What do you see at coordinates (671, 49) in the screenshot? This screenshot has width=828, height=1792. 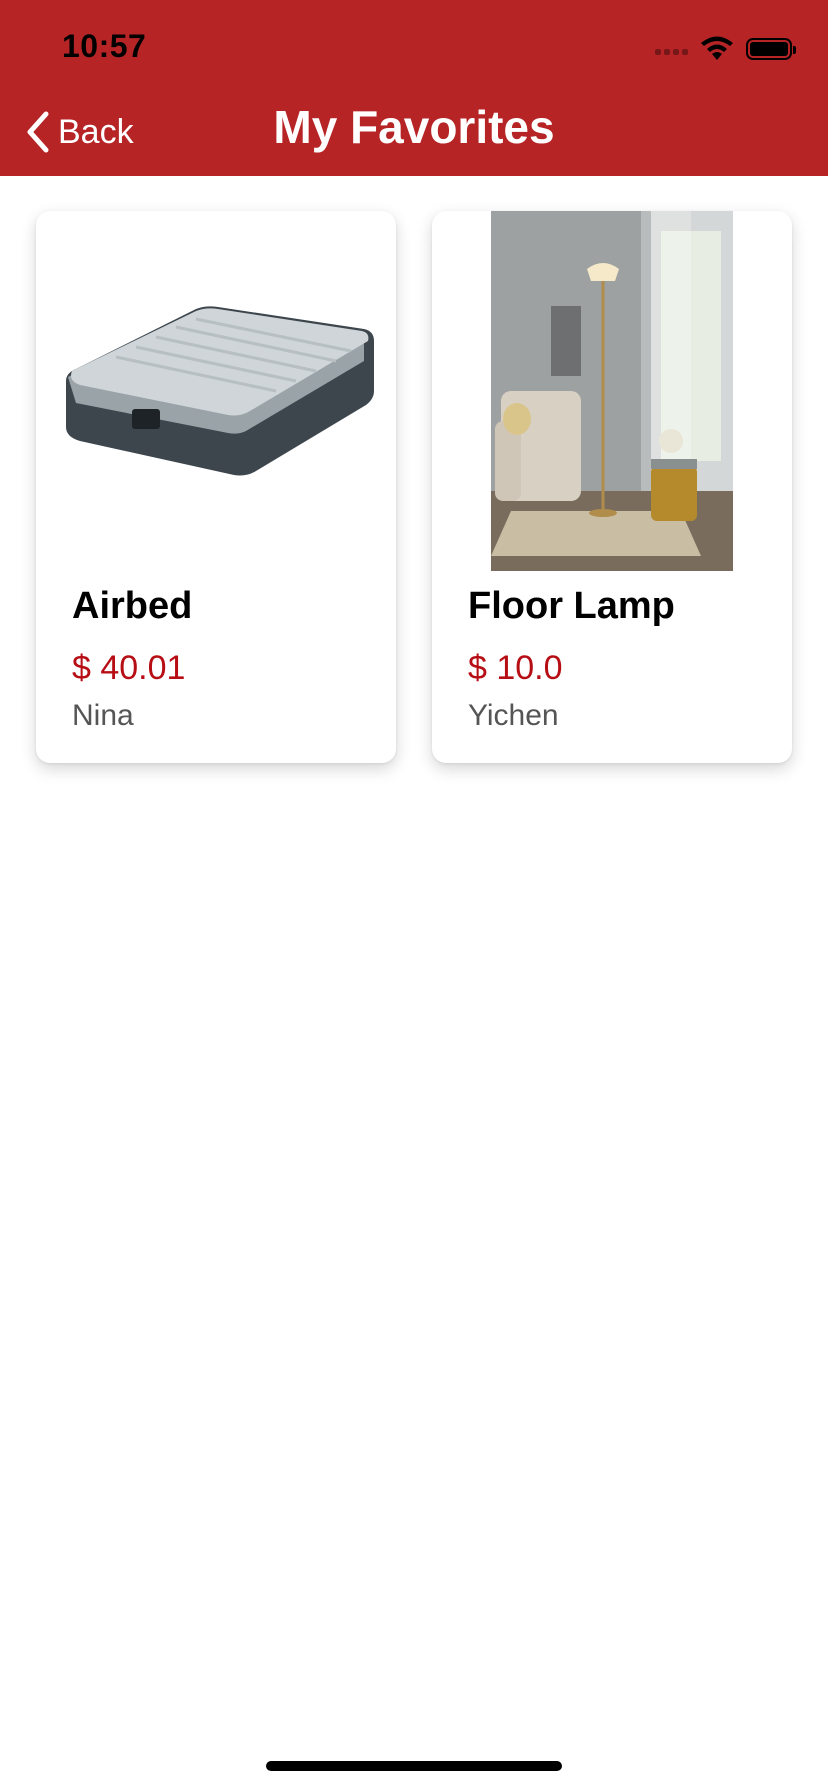 I see `signal-icon` at bounding box center [671, 49].